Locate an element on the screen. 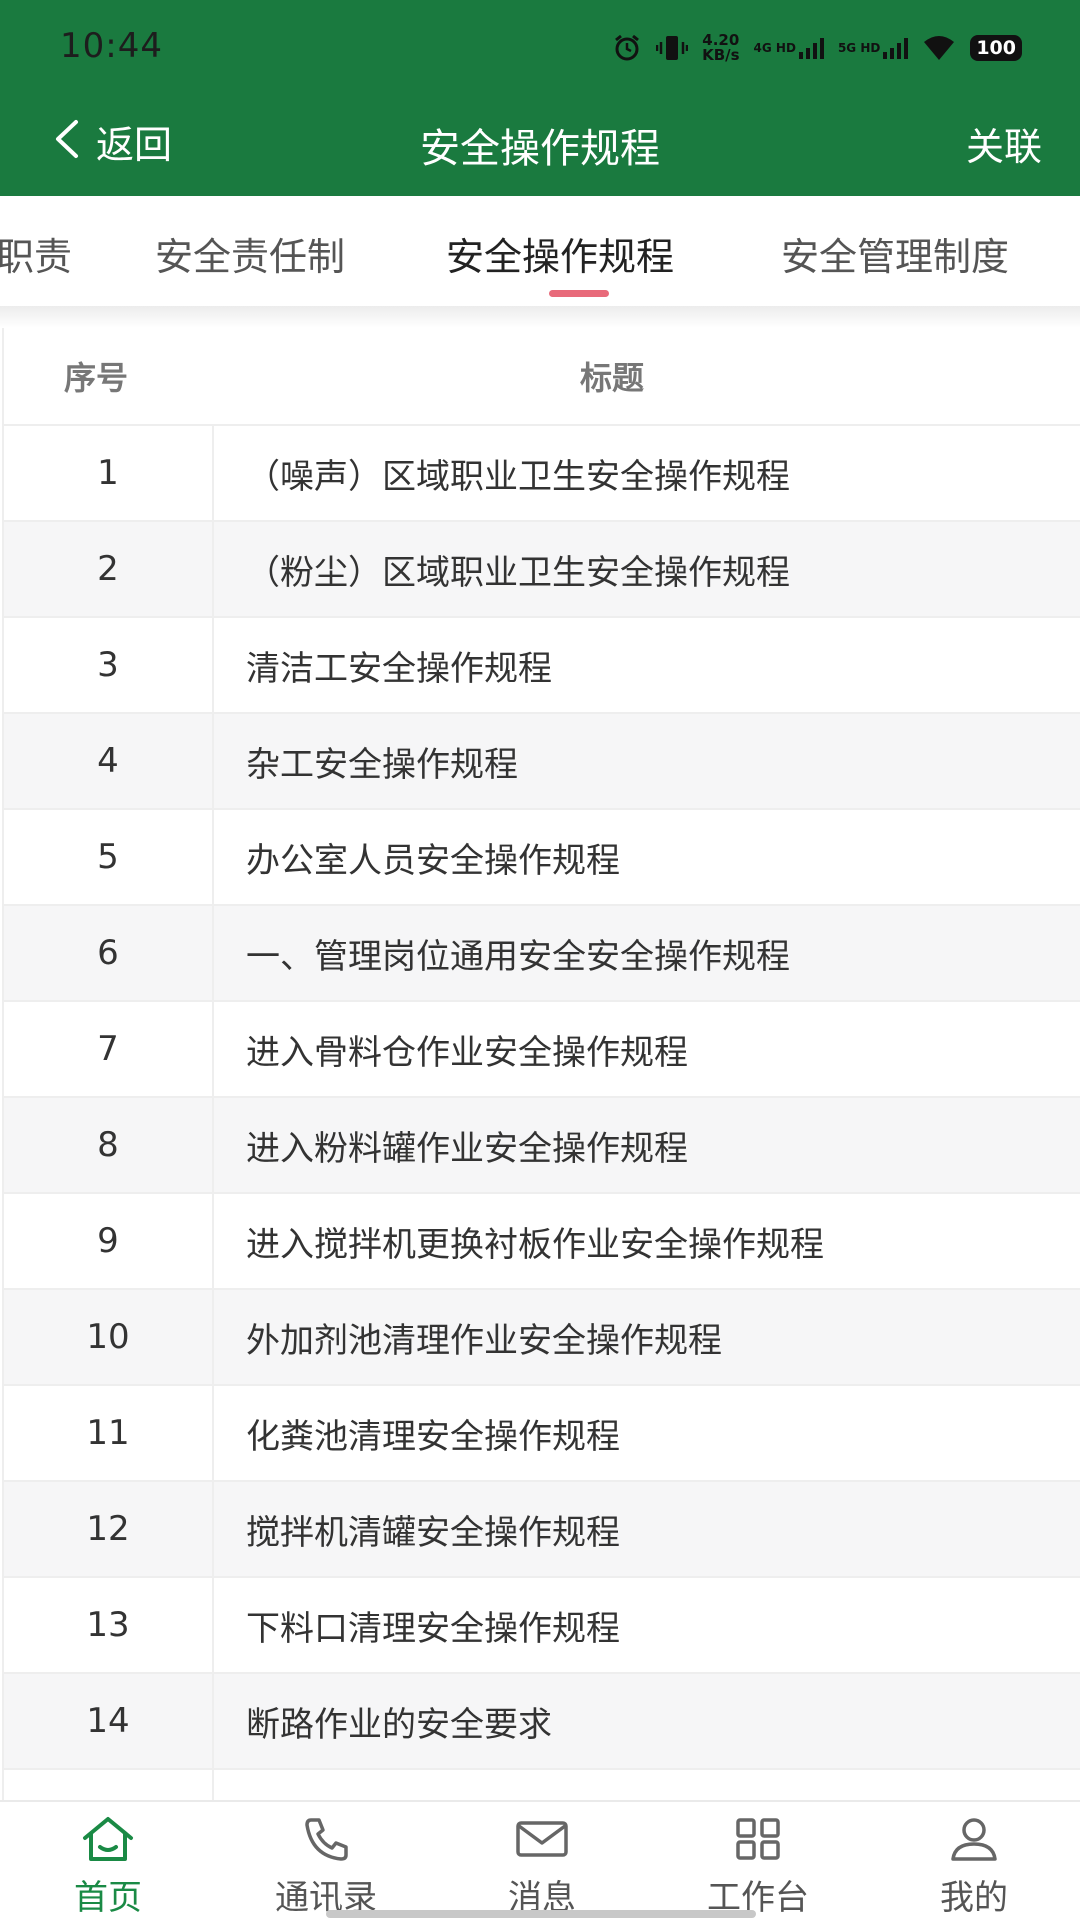 This screenshot has height=1920, width=1080. table-row: 3 清洁工安全操作规程 is located at coordinates (542, 666).